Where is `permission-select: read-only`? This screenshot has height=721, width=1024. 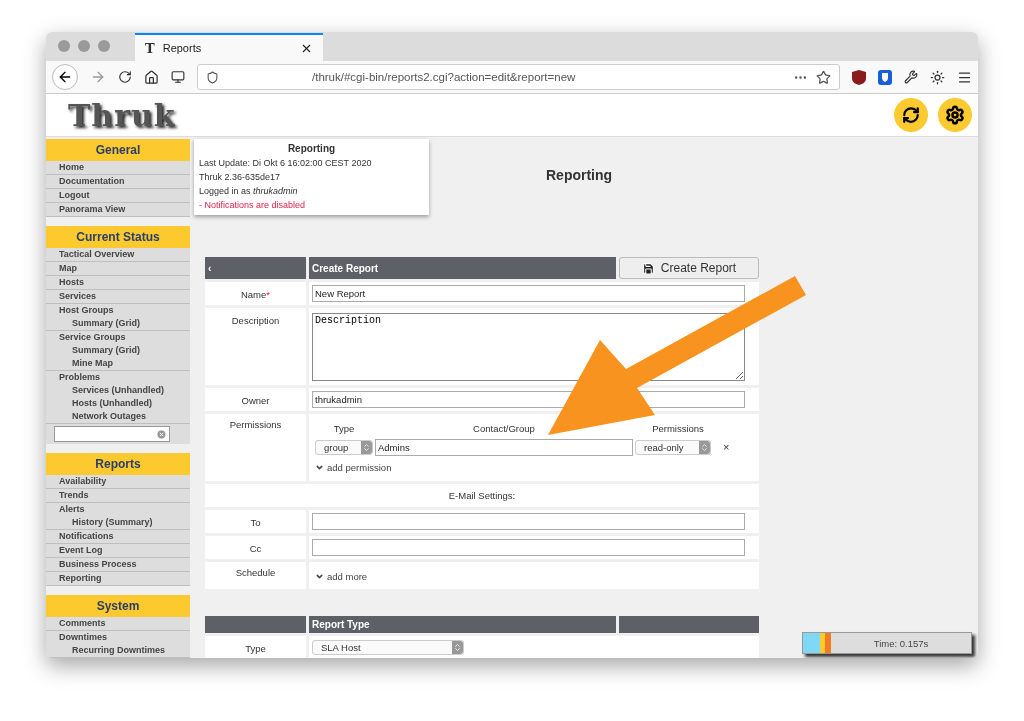 permission-select: read-only is located at coordinates (673, 447).